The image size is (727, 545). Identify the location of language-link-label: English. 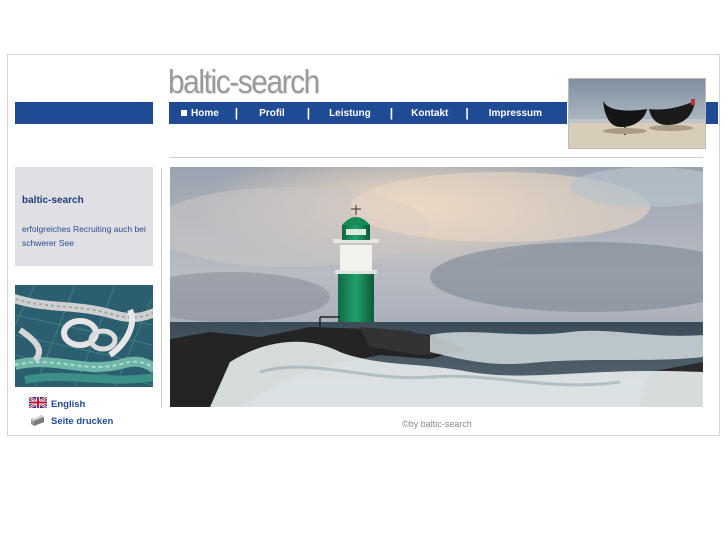
(68, 404).